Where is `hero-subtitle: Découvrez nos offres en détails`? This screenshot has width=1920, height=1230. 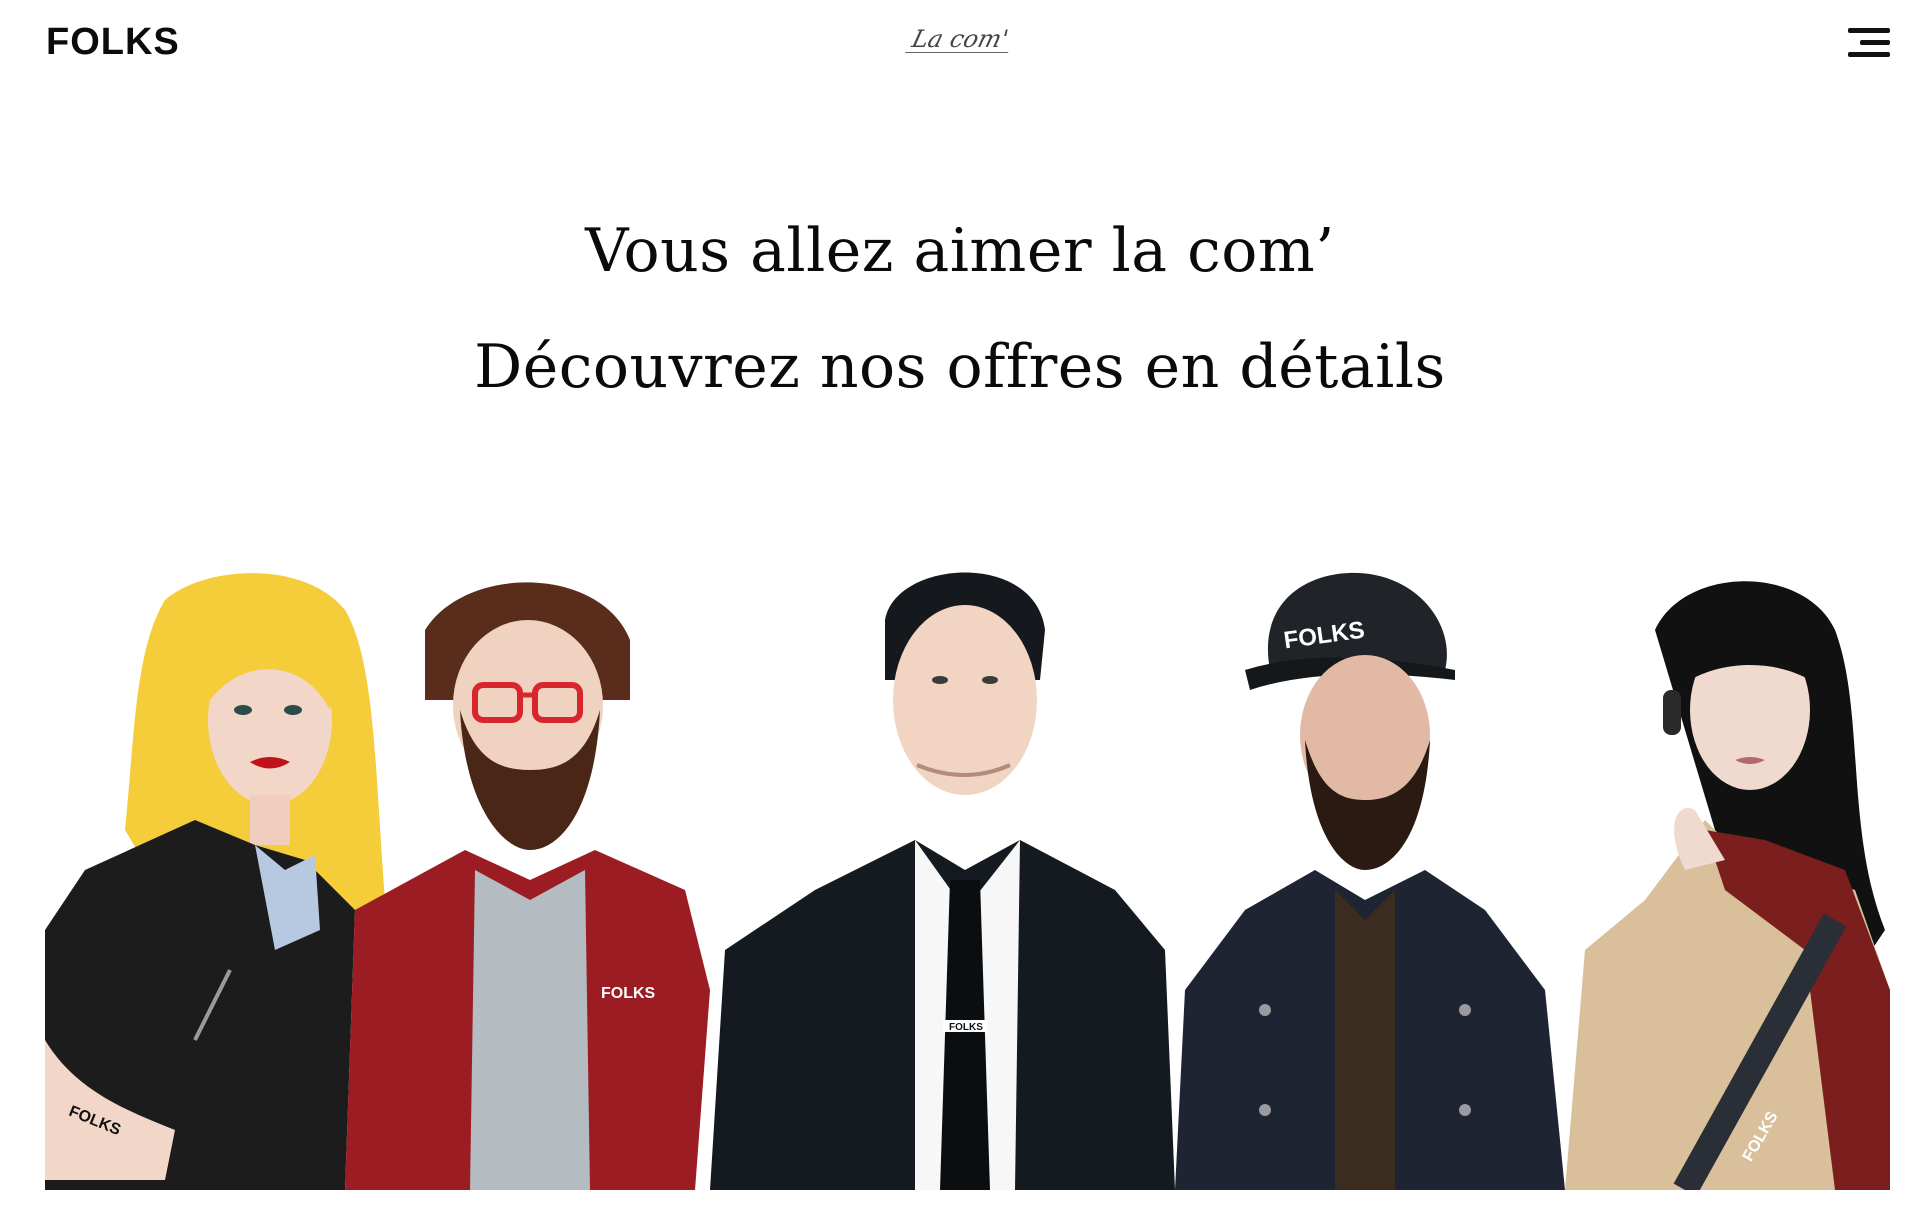
hero-subtitle: Découvrez nos offres en détails is located at coordinates (960, 367).